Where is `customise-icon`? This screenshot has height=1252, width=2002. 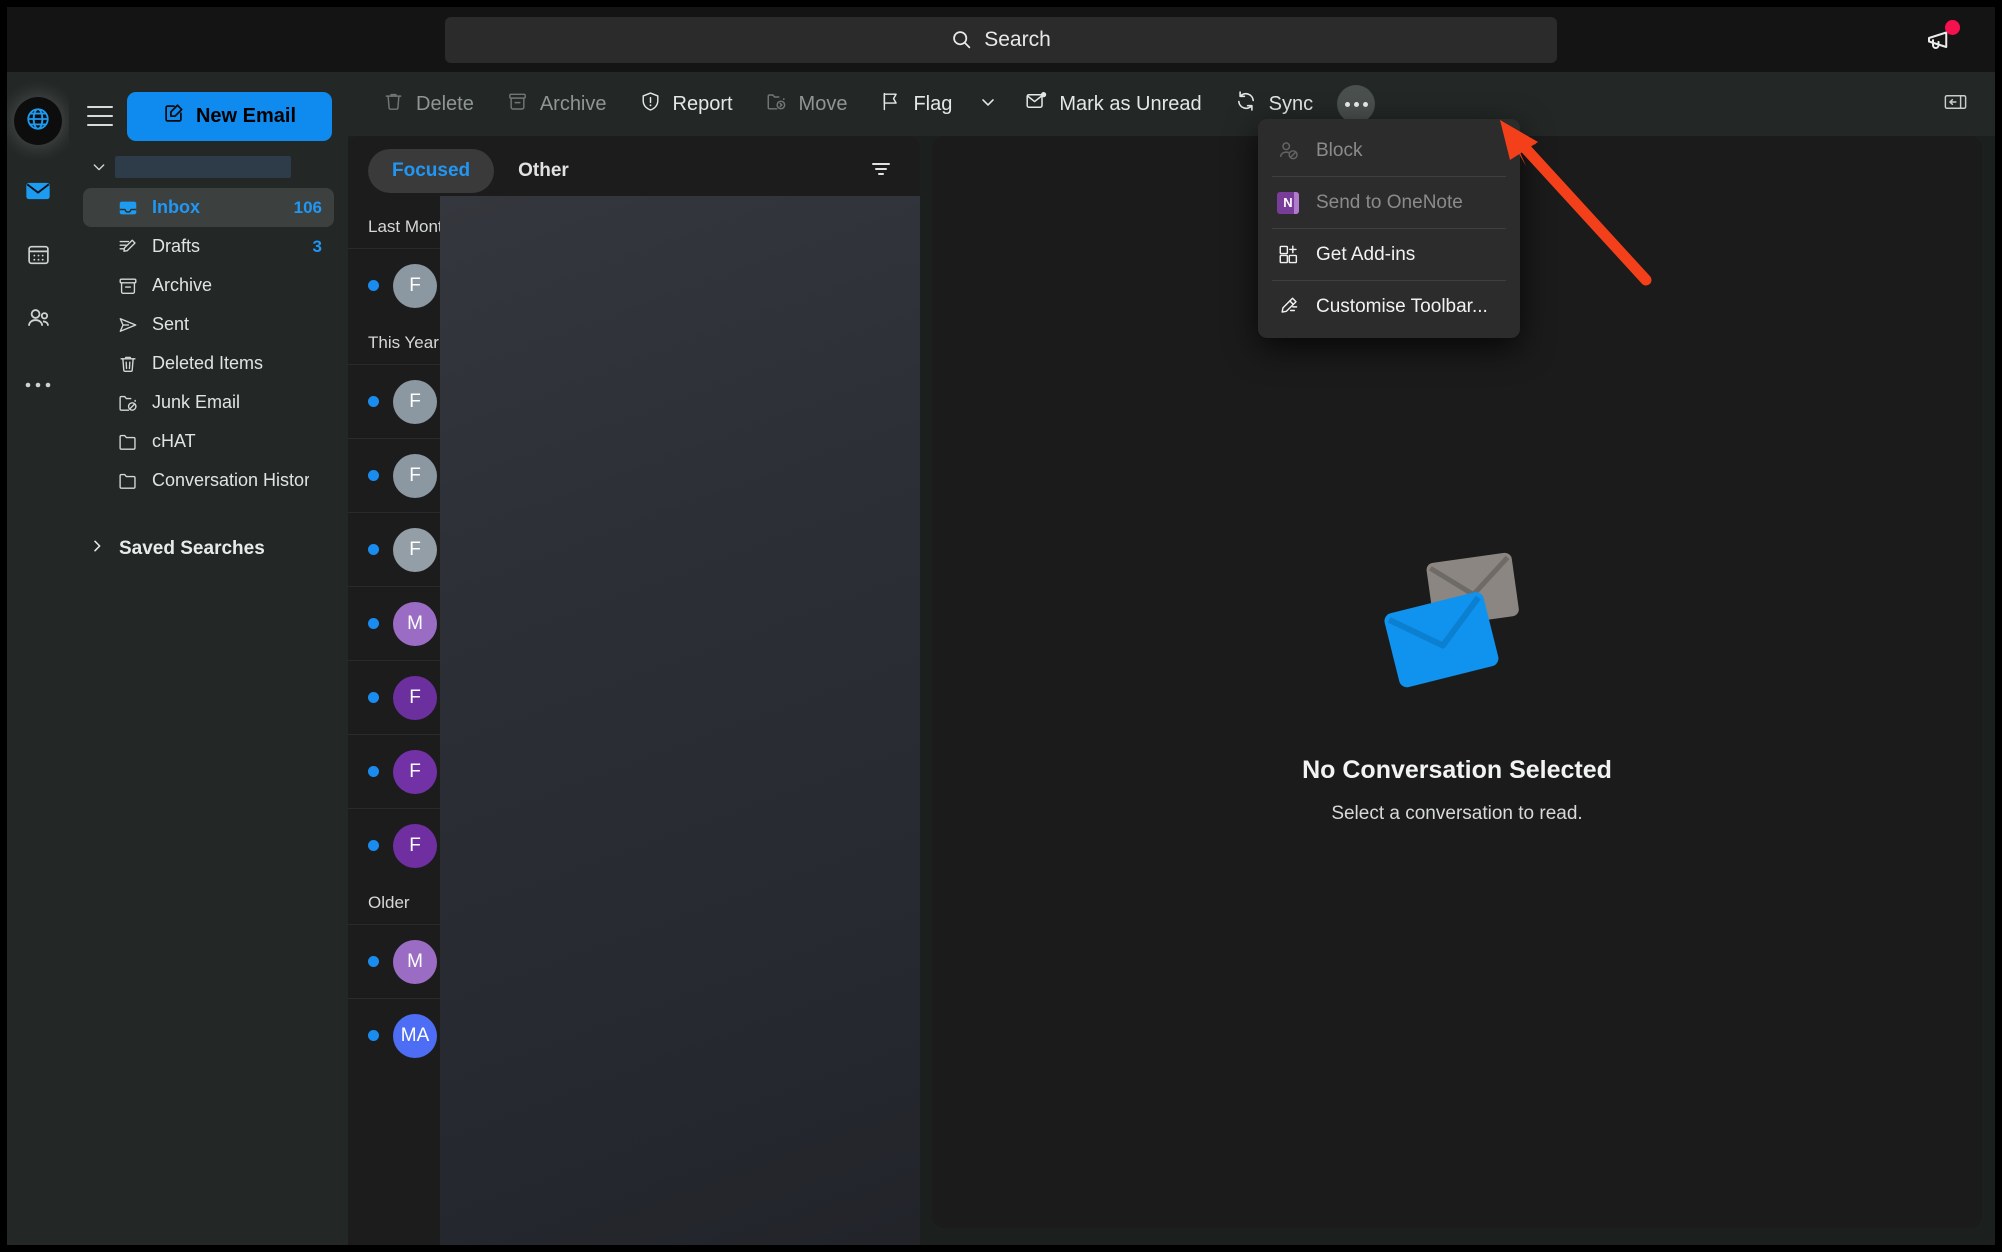 customise-icon is located at coordinates (1288, 307).